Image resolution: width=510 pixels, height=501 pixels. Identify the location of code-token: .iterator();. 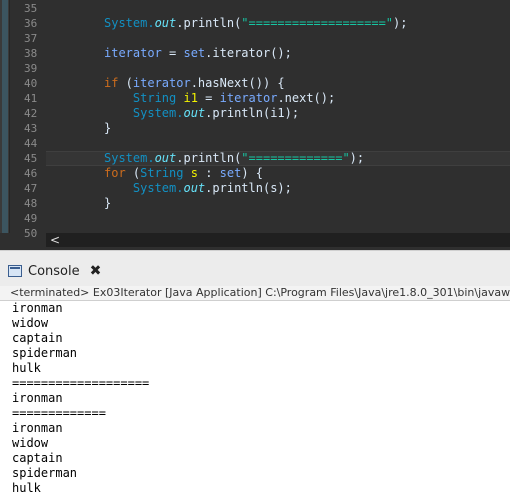
(248, 53).